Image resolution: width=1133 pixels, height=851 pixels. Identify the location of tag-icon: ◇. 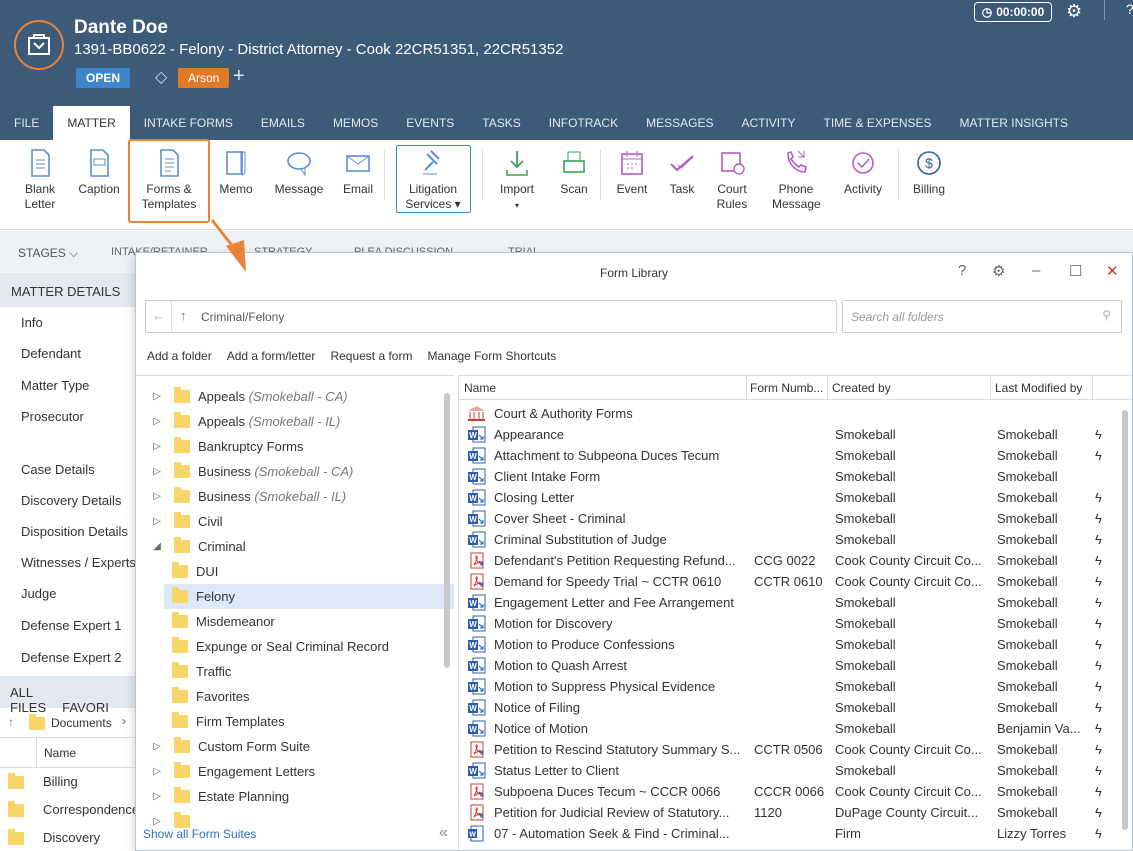
(161, 77).